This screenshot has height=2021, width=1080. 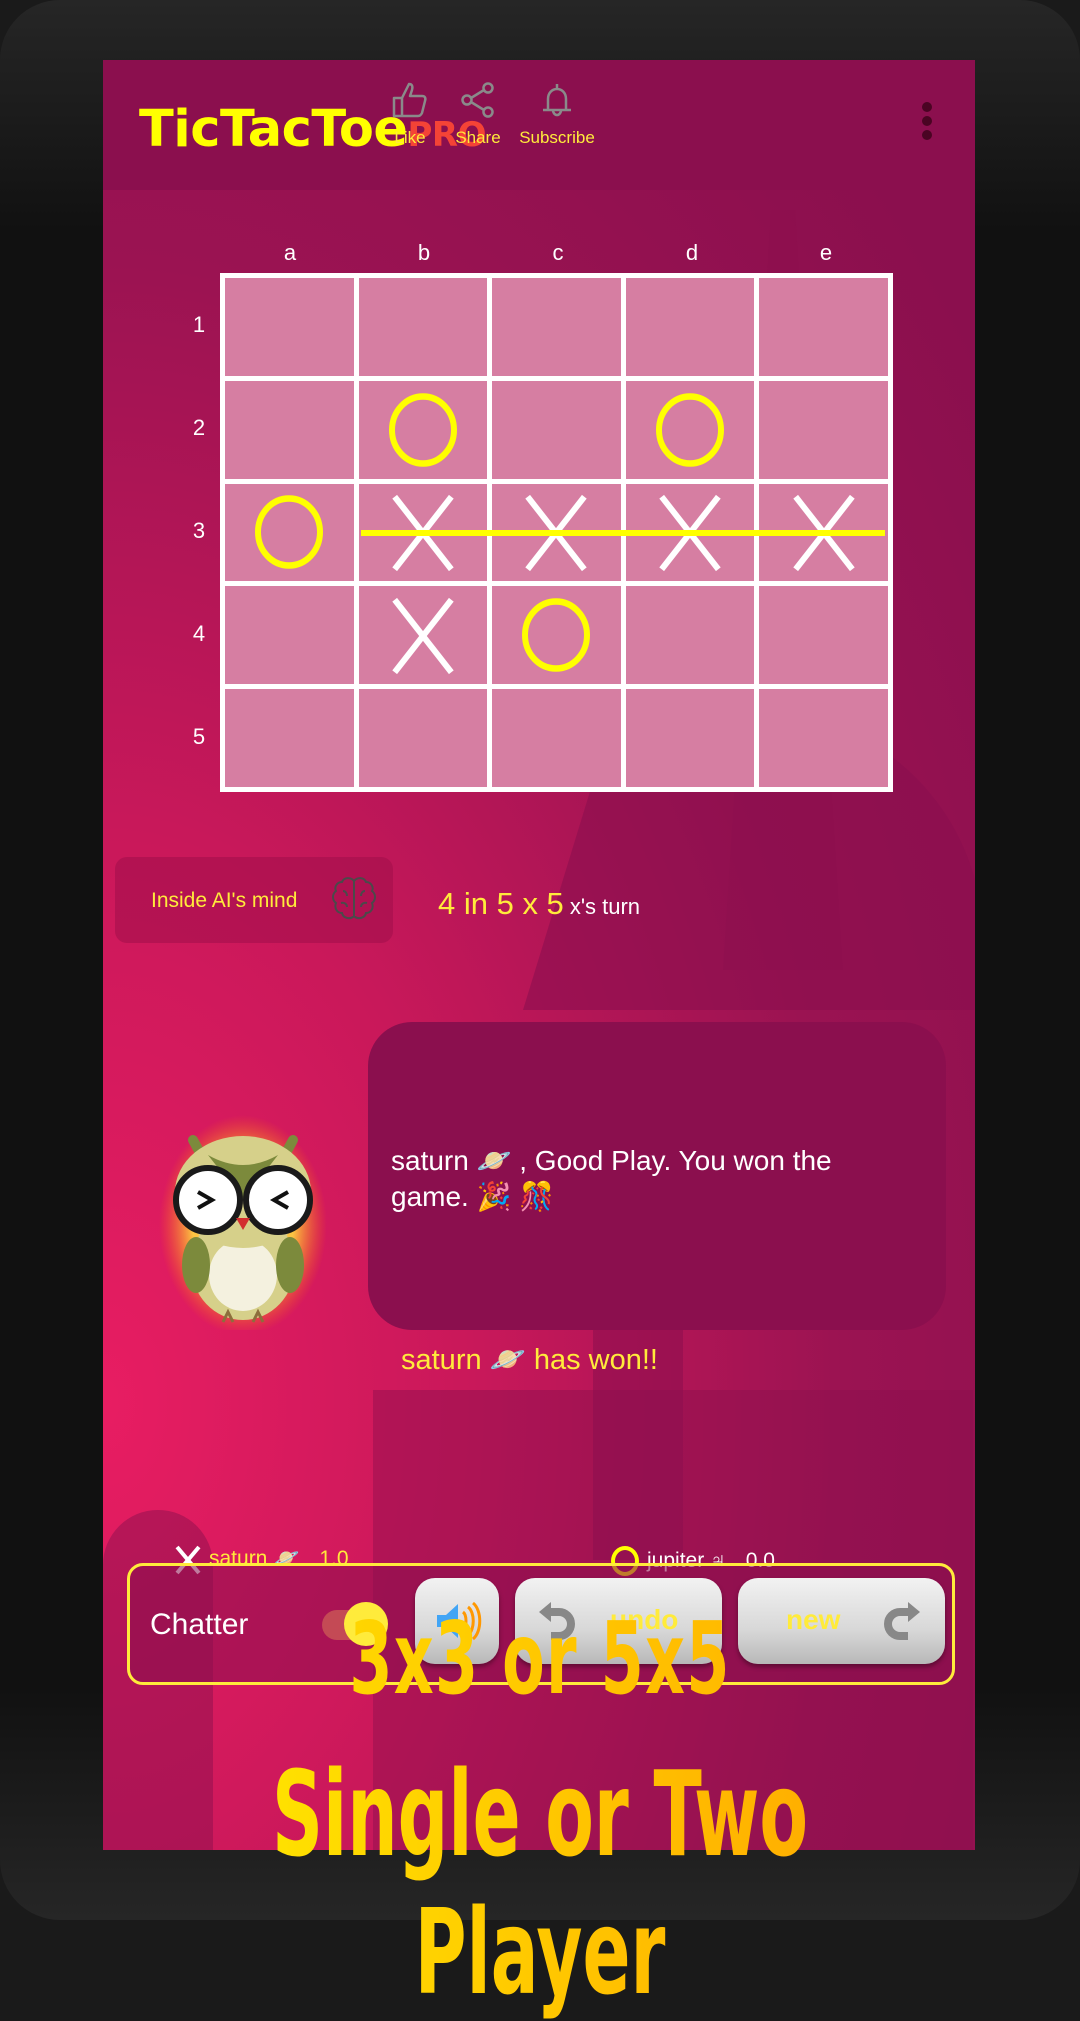 I want to click on bell-icon, so click(x=557, y=100).